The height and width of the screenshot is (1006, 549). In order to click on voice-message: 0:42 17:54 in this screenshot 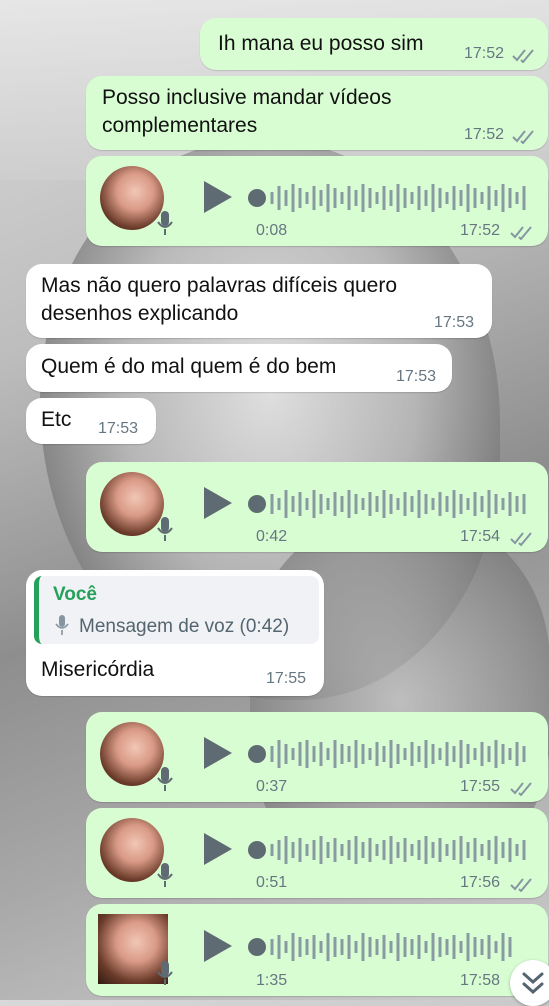, I will do `click(317, 507)`.